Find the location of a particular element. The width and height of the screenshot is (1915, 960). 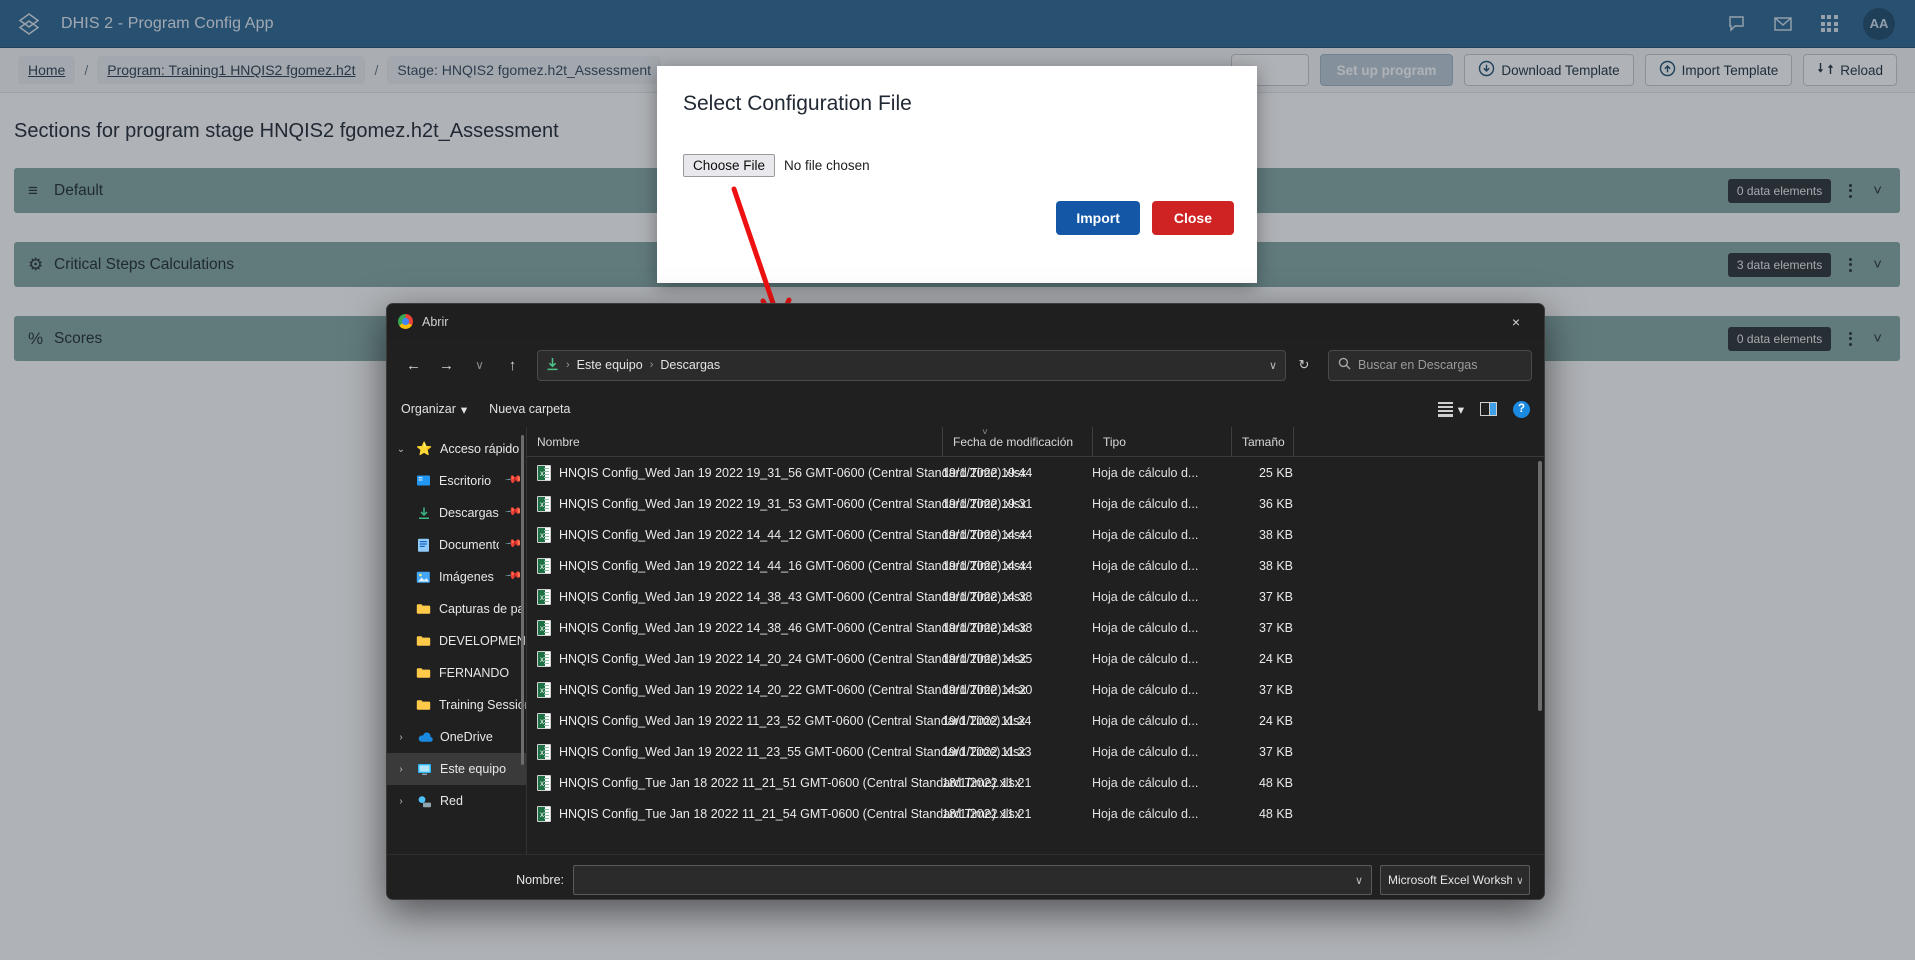

file-status-text: No file chosen is located at coordinates (827, 165).